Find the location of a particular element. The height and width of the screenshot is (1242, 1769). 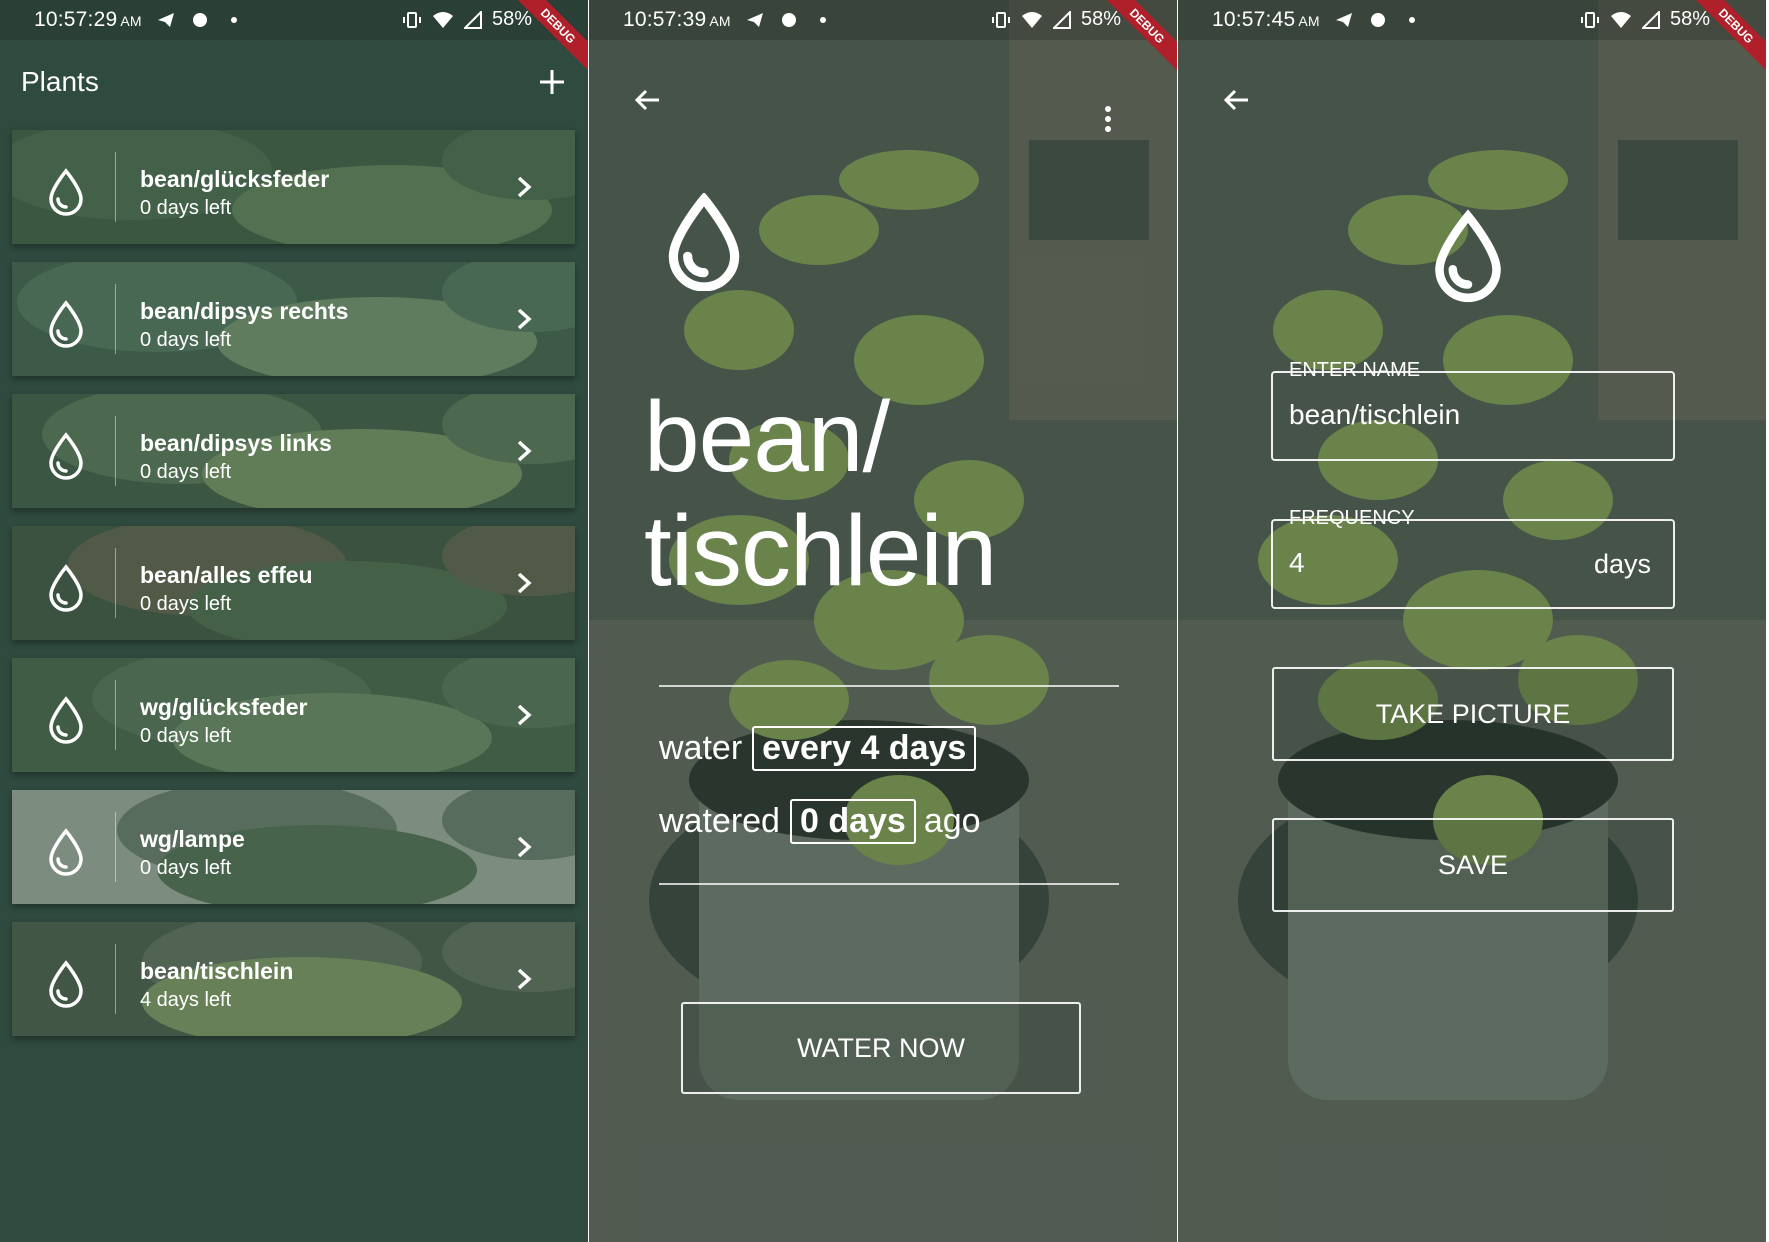

plant-name: bean/dipsys links is located at coordinates (236, 443).